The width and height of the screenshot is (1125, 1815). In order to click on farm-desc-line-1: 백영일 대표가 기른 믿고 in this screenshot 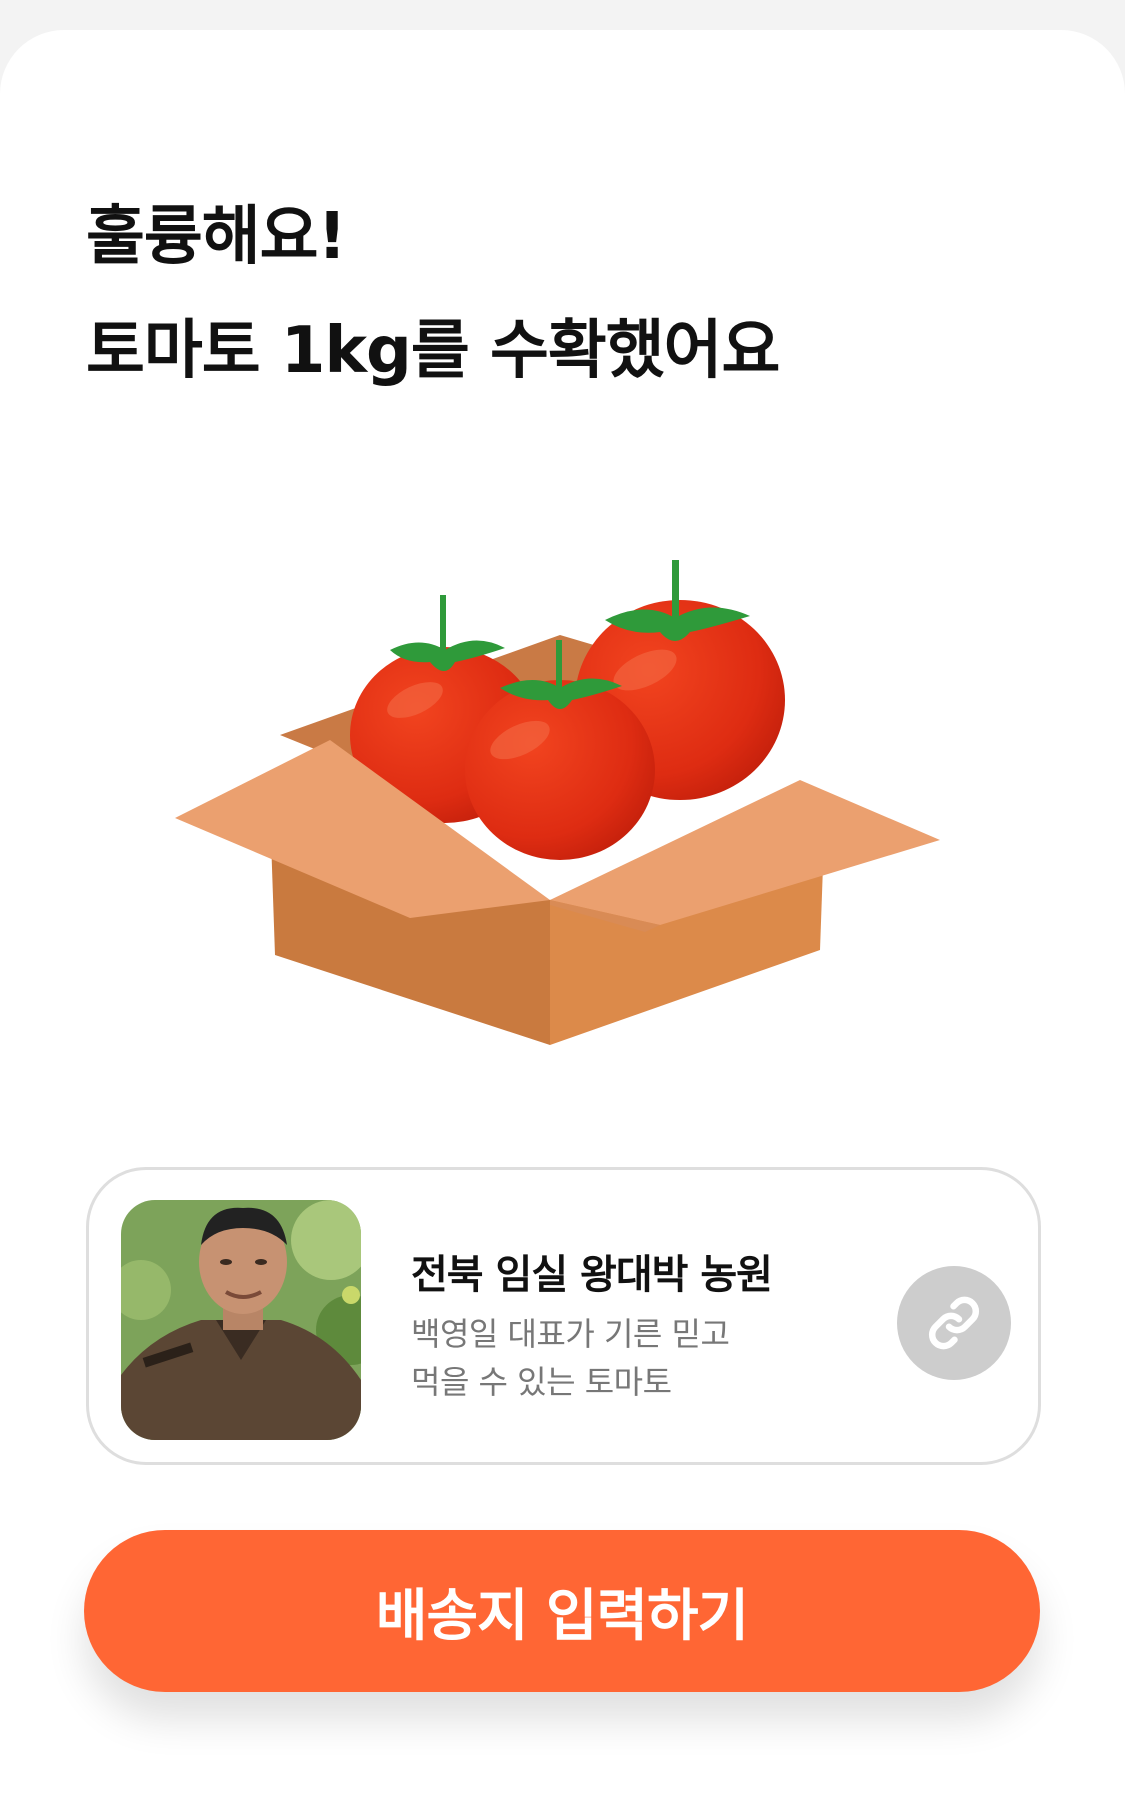, I will do `click(570, 1334)`.